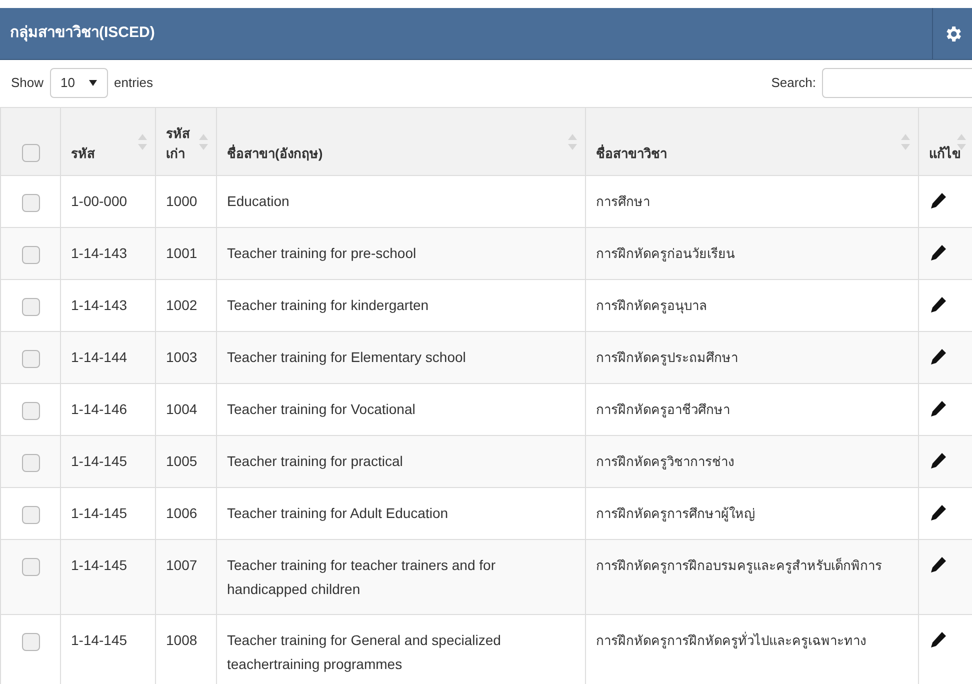  Describe the element at coordinates (364, 652) in the screenshot. I see `english-name-cell: Teacher training for General and specialized teachertraining programmes` at that location.